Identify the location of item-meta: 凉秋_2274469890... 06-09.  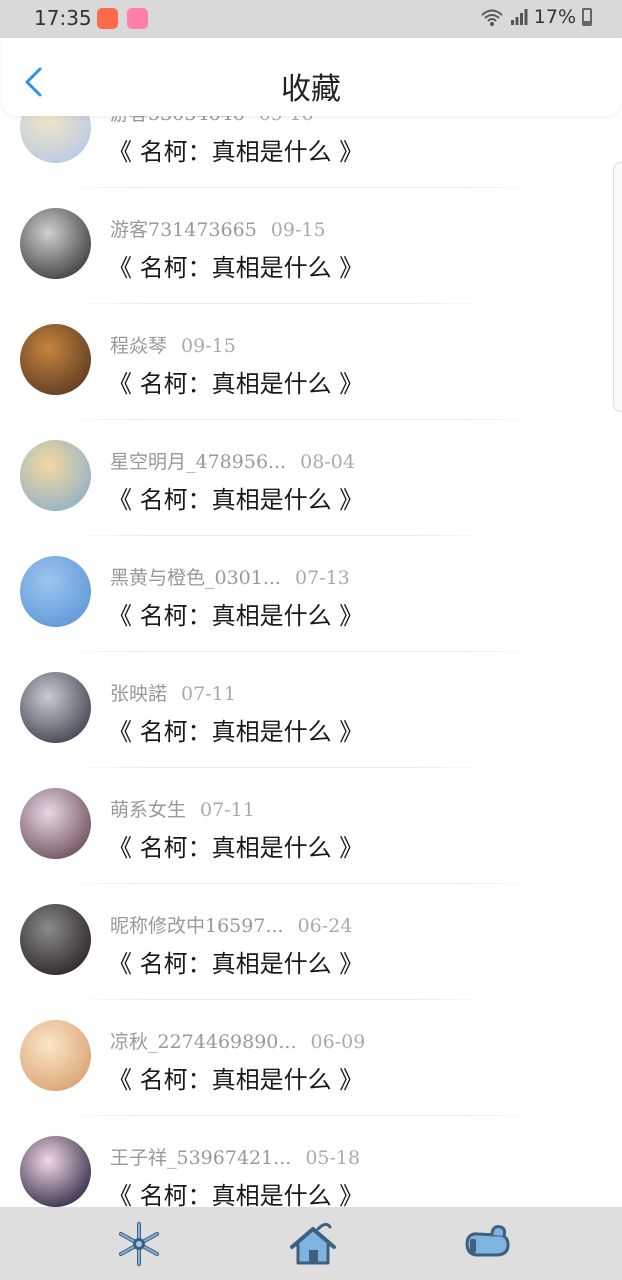
(237, 1040).